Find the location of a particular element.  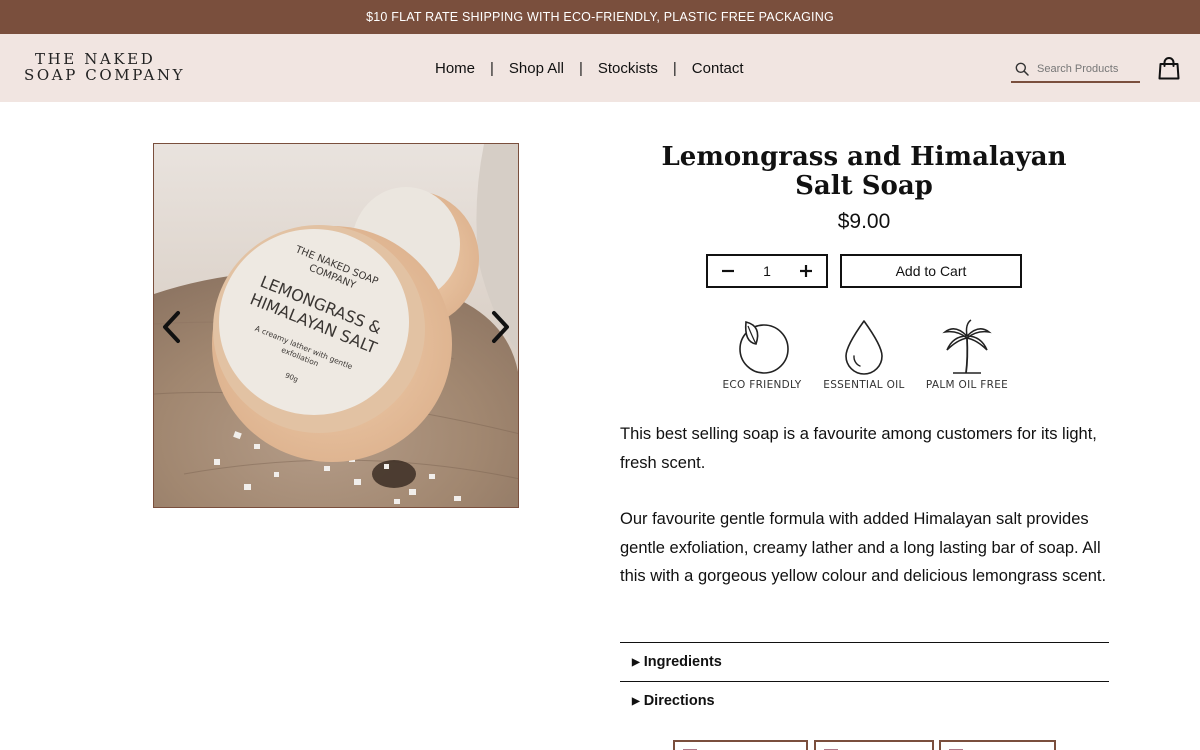

badge-eco-friendly: ECO FRIENDLY is located at coordinates (762, 354).